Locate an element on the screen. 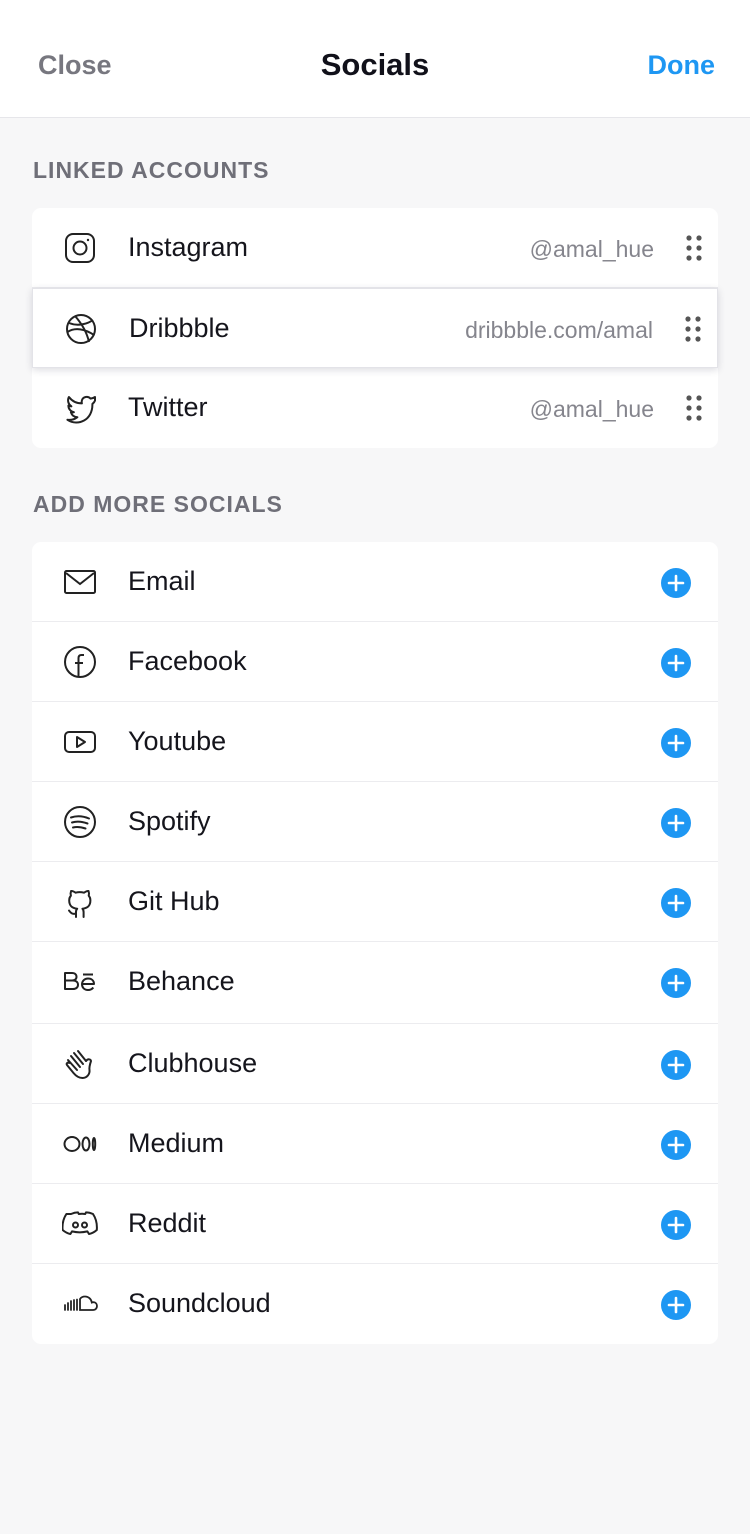 Image resolution: width=750 pixels, height=1534 pixels. add-item-label: Behance is located at coordinates (181, 981).